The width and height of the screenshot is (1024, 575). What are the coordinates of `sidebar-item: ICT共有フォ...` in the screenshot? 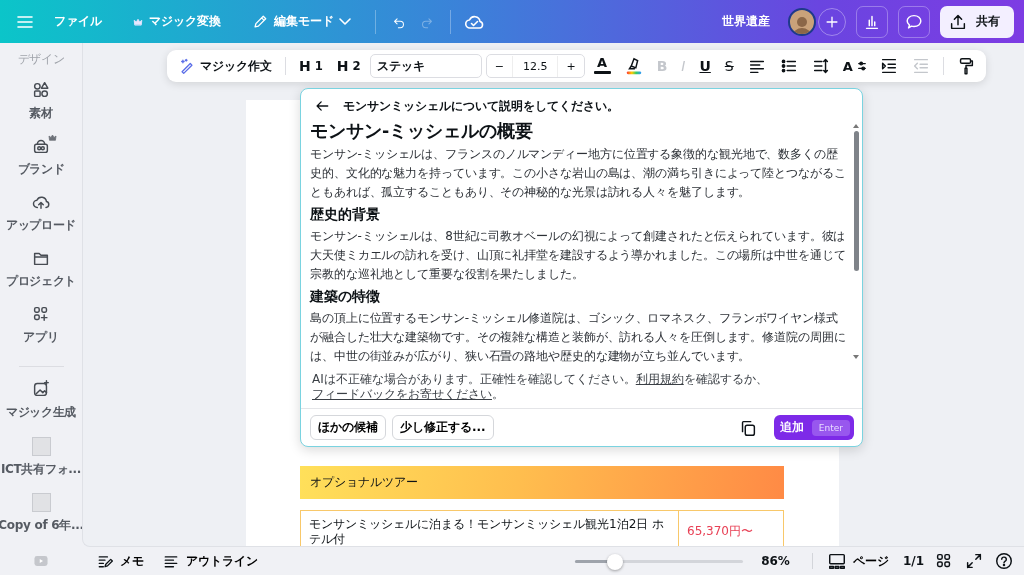 It's located at (41, 463).